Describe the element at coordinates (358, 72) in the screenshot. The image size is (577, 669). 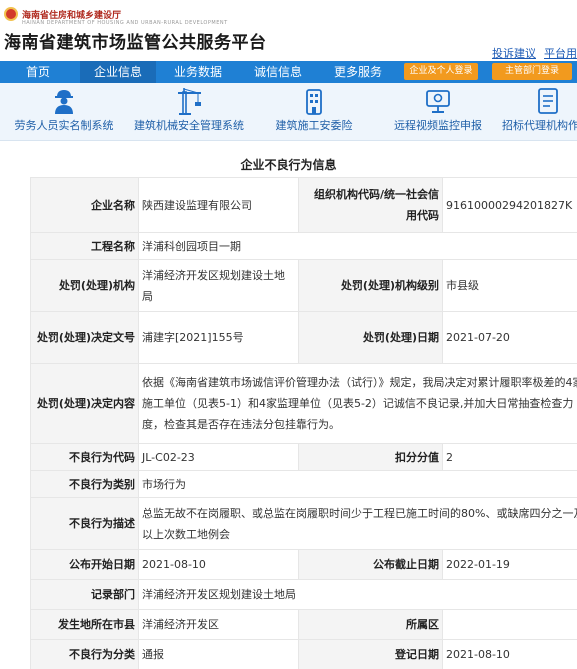
I see `nav-more-services: 更多服务` at that location.